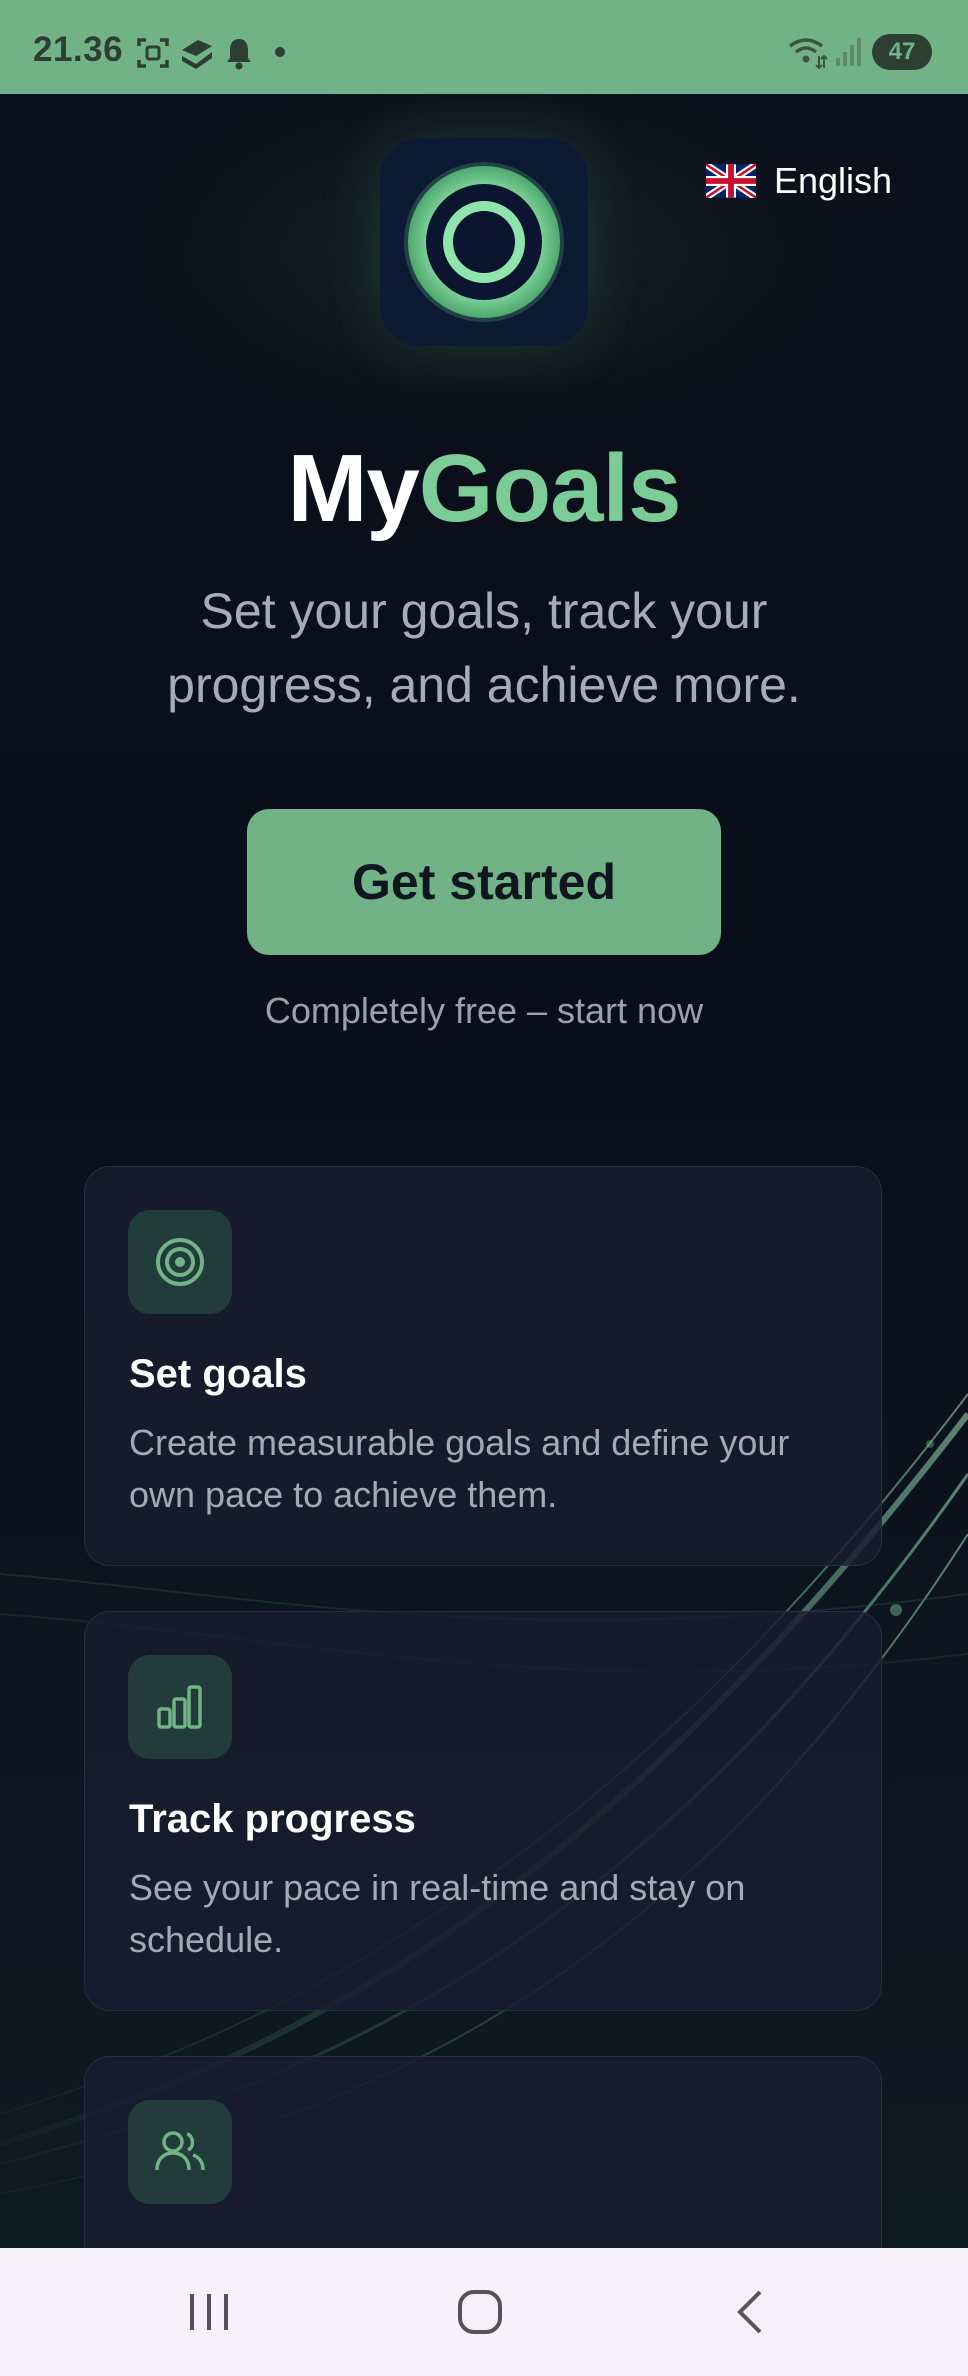 Image resolution: width=968 pixels, height=2376 pixels. I want to click on home-icon, so click(480, 2312).